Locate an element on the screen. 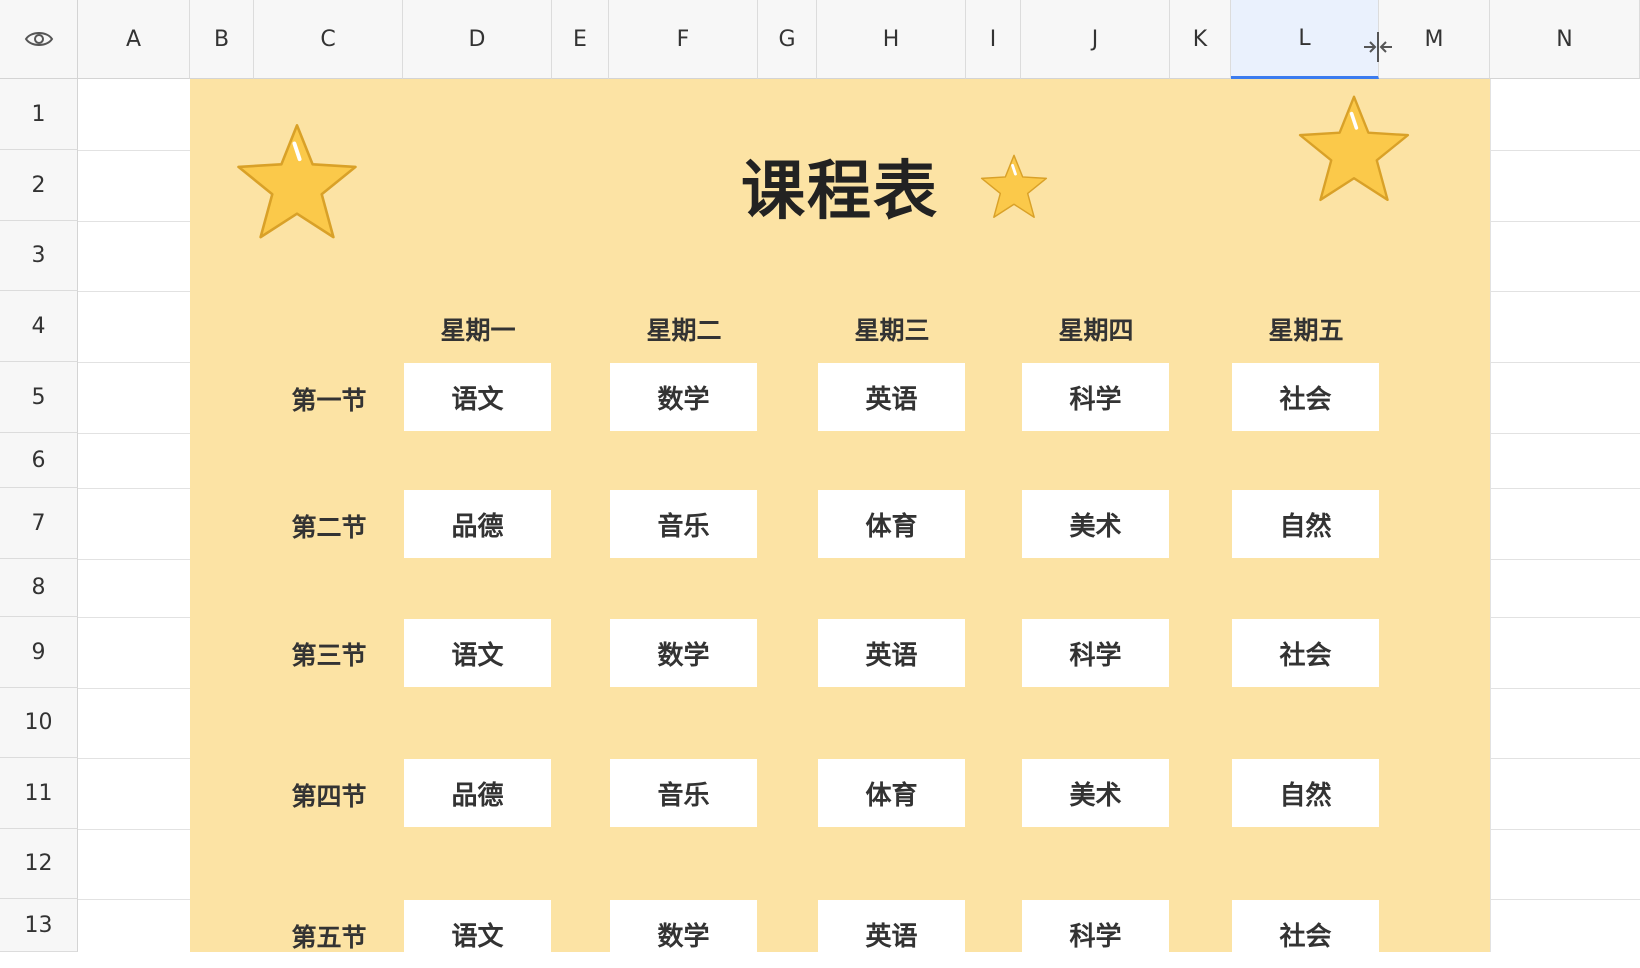 This screenshot has width=1640, height=968. row-header-1: 1 is located at coordinates (39, 114).